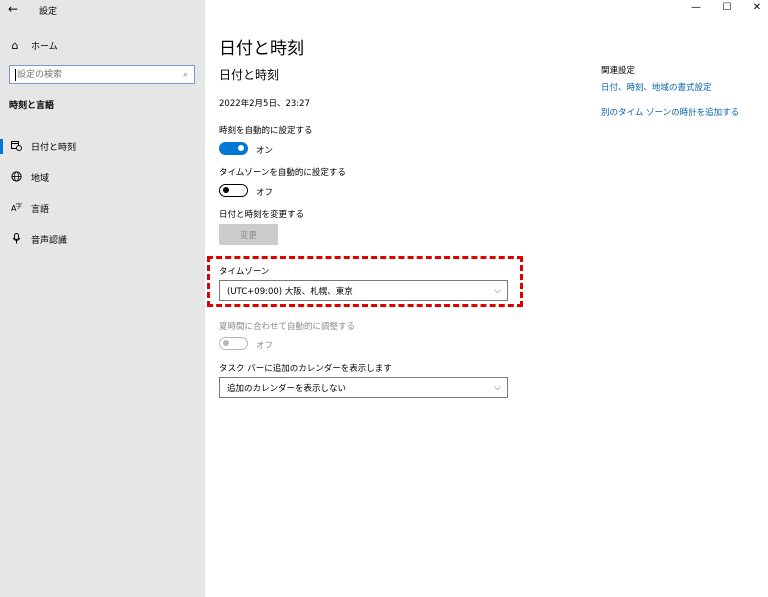  Describe the element at coordinates (44, 46) in the screenshot. I see `sidebar-home-label: ホーム` at that location.